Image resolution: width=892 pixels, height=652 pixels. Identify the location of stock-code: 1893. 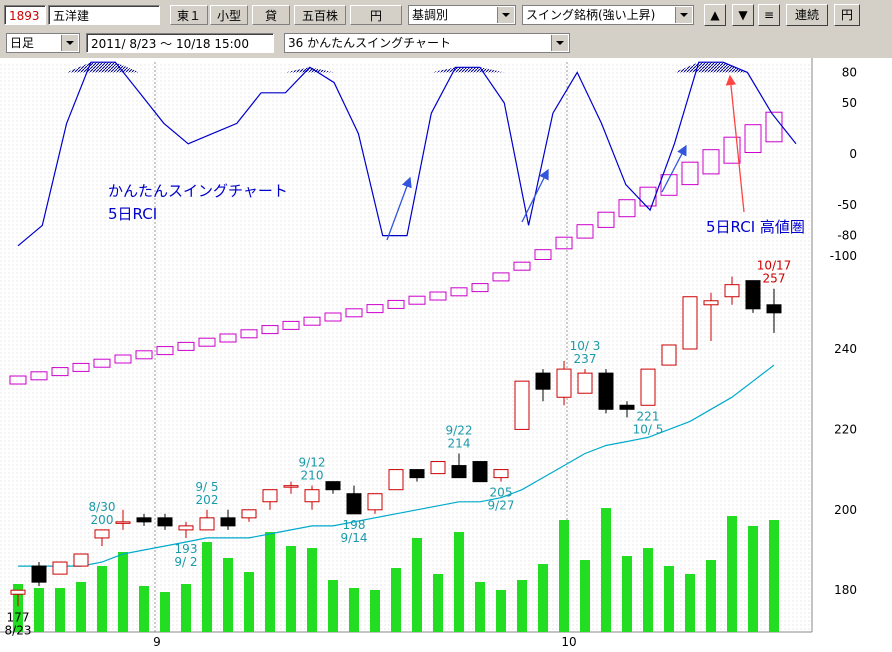
(25, 15).